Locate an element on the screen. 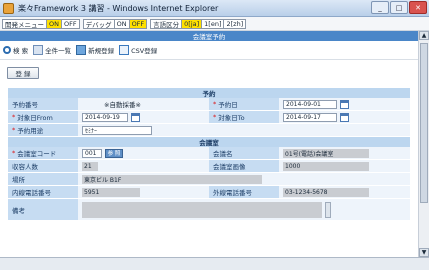 This screenshot has height=270, width=429. new-record-link-label: 新規登録 is located at coordinates (101, 51).